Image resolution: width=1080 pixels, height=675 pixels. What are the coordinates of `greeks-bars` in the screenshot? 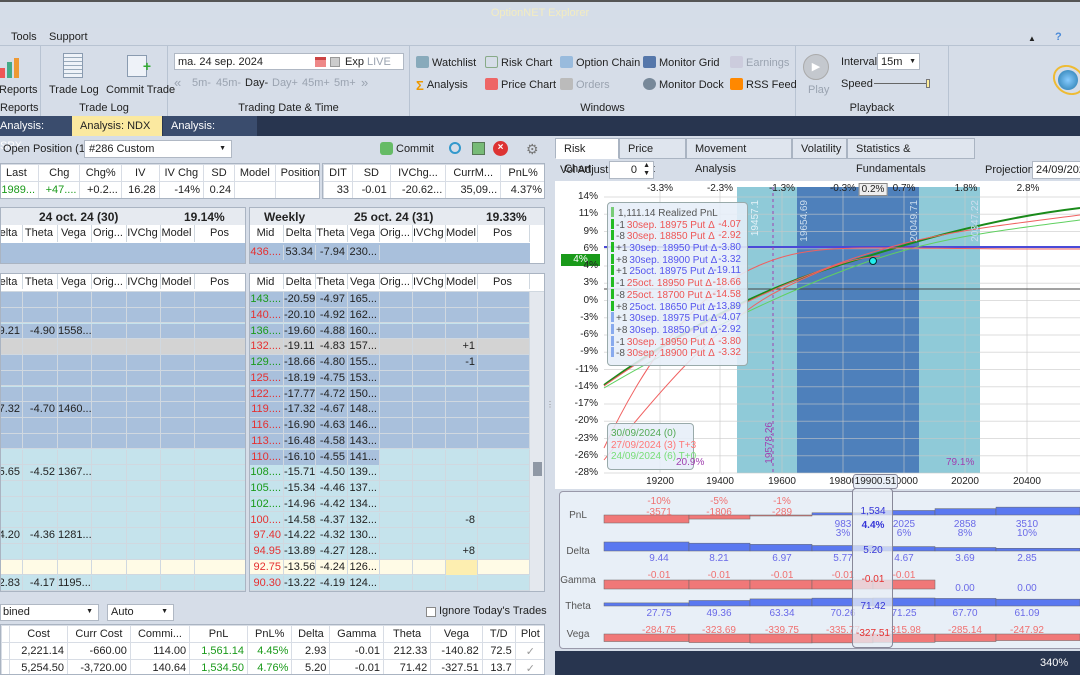 It's located at (841, 575).